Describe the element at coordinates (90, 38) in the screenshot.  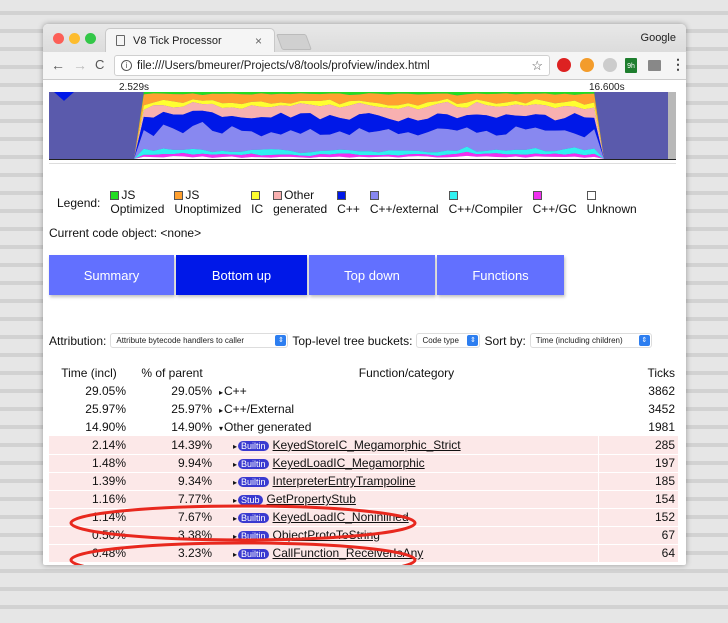
I see `maximize-window-button` at that location.